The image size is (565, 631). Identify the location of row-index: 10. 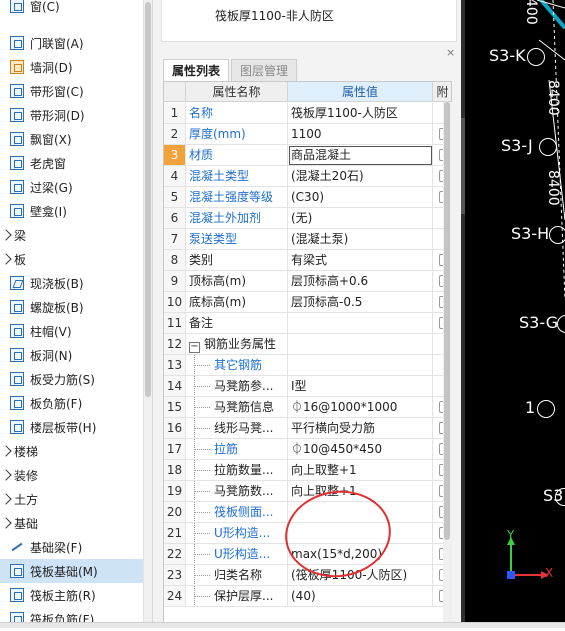
(175, 302).